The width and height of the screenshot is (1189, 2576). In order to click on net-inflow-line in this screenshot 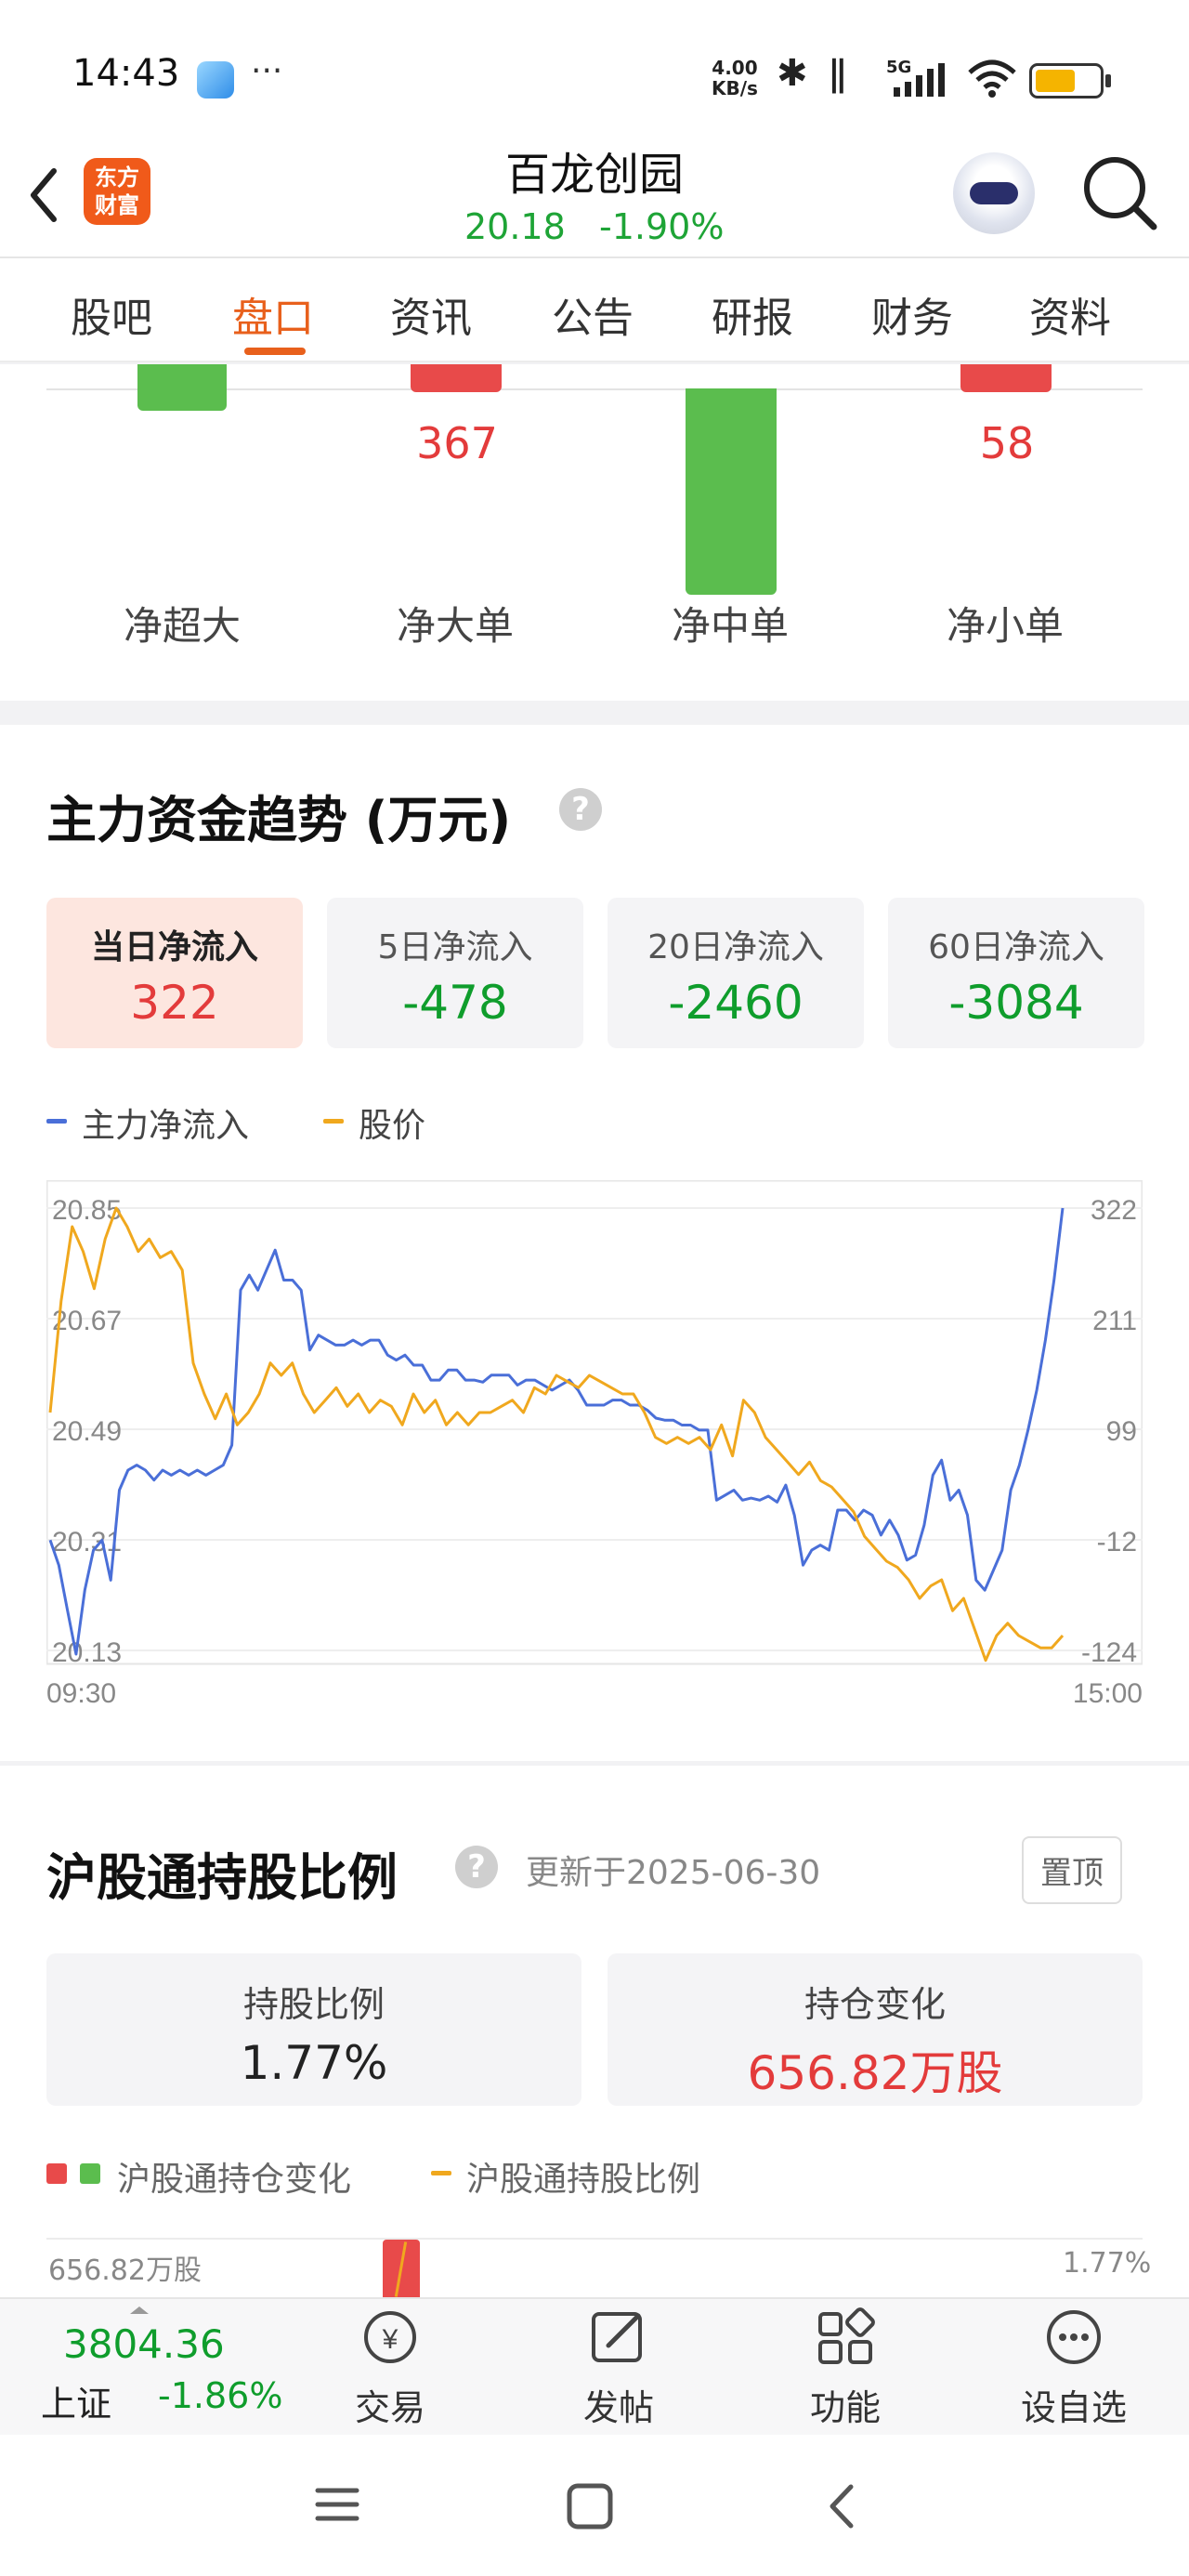, I will do `click(556, 1431)`.